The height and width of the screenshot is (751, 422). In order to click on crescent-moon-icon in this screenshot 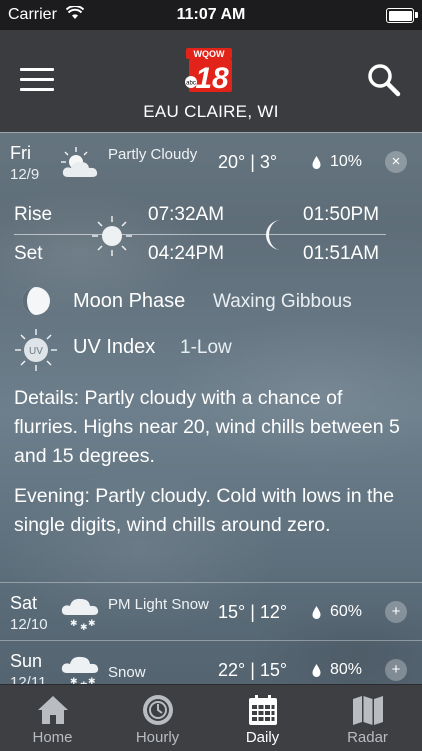, I will do `click(273, 235)`.